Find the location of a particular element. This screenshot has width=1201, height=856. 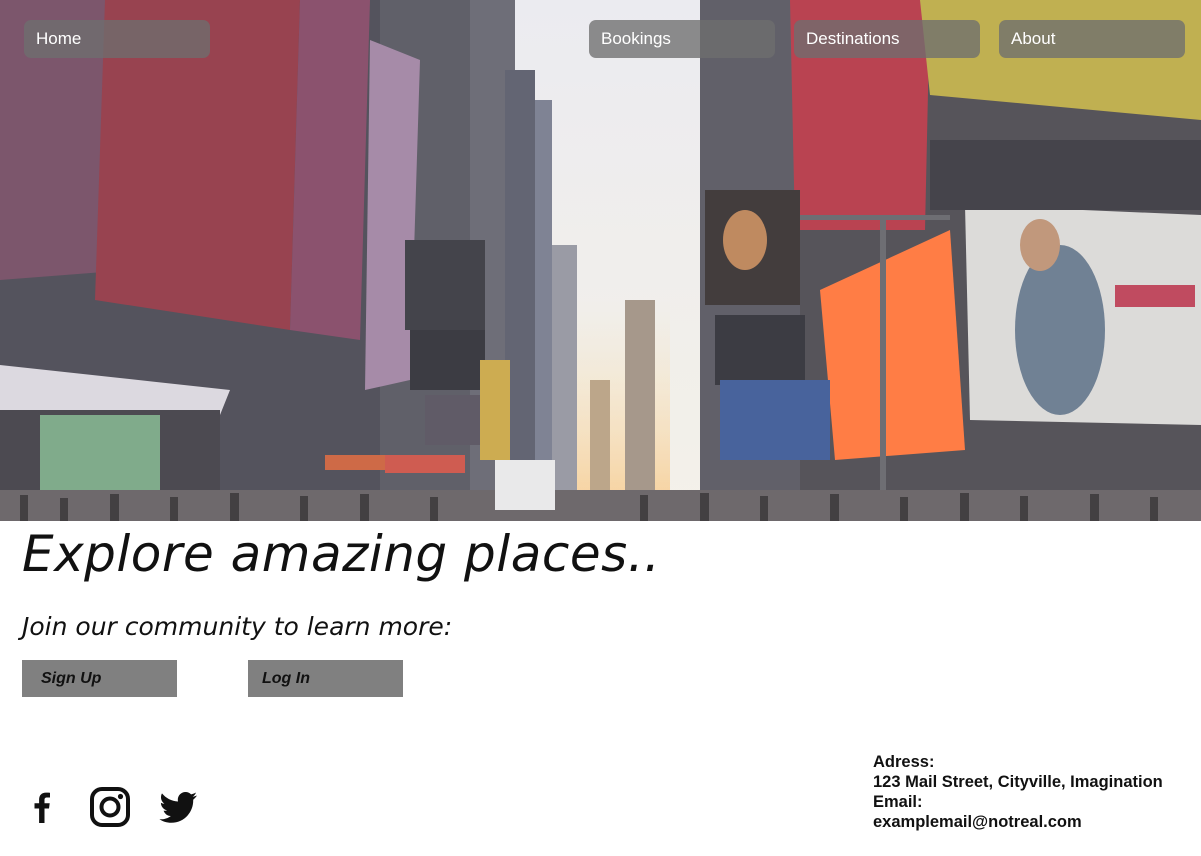

page-headline: Explore amazing places.. is located at coordinates (341, 554).